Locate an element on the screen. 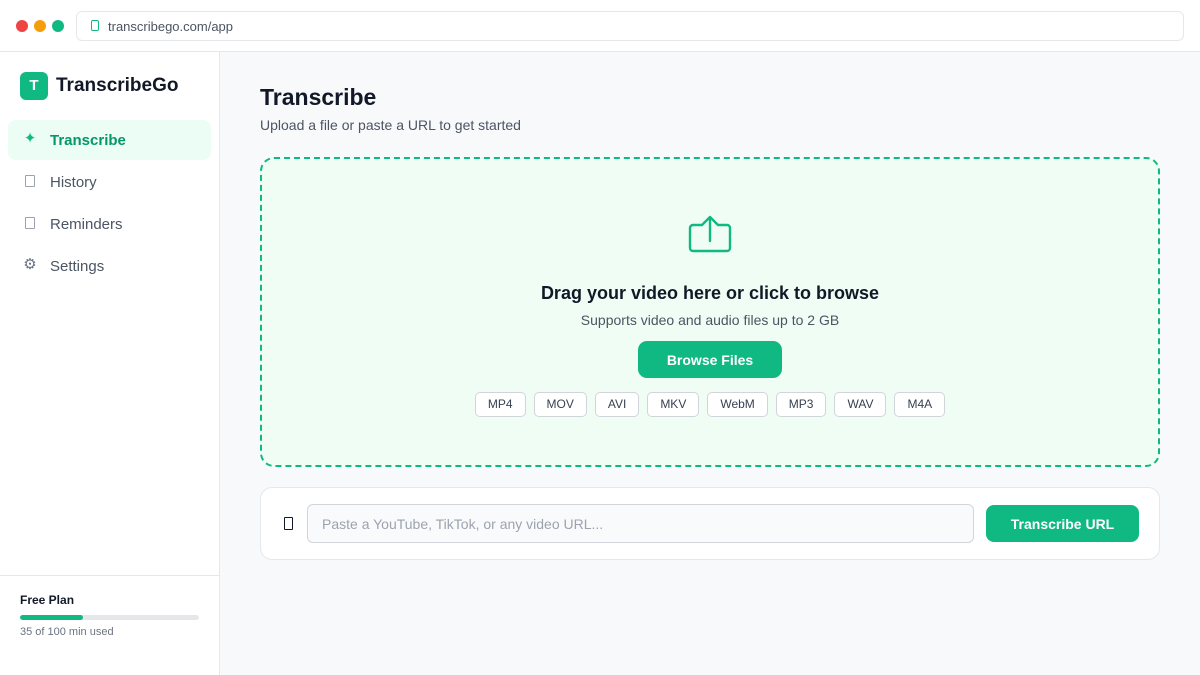 This screenshot has width=1200, height=675. supported-formats: MP4 MOV AVI MKV WebM MP3 WAV M4A is located at coordinates (710, 404).